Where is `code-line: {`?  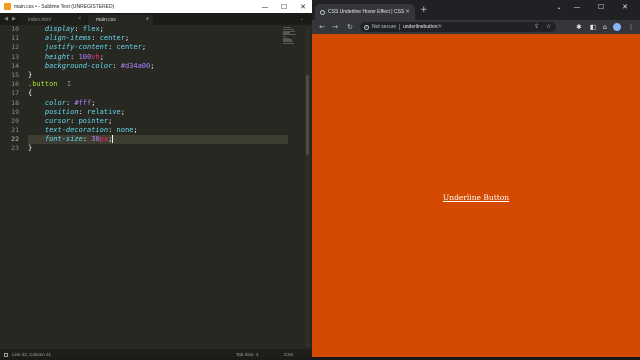
code-line: { is located at coordinates (158, 93).